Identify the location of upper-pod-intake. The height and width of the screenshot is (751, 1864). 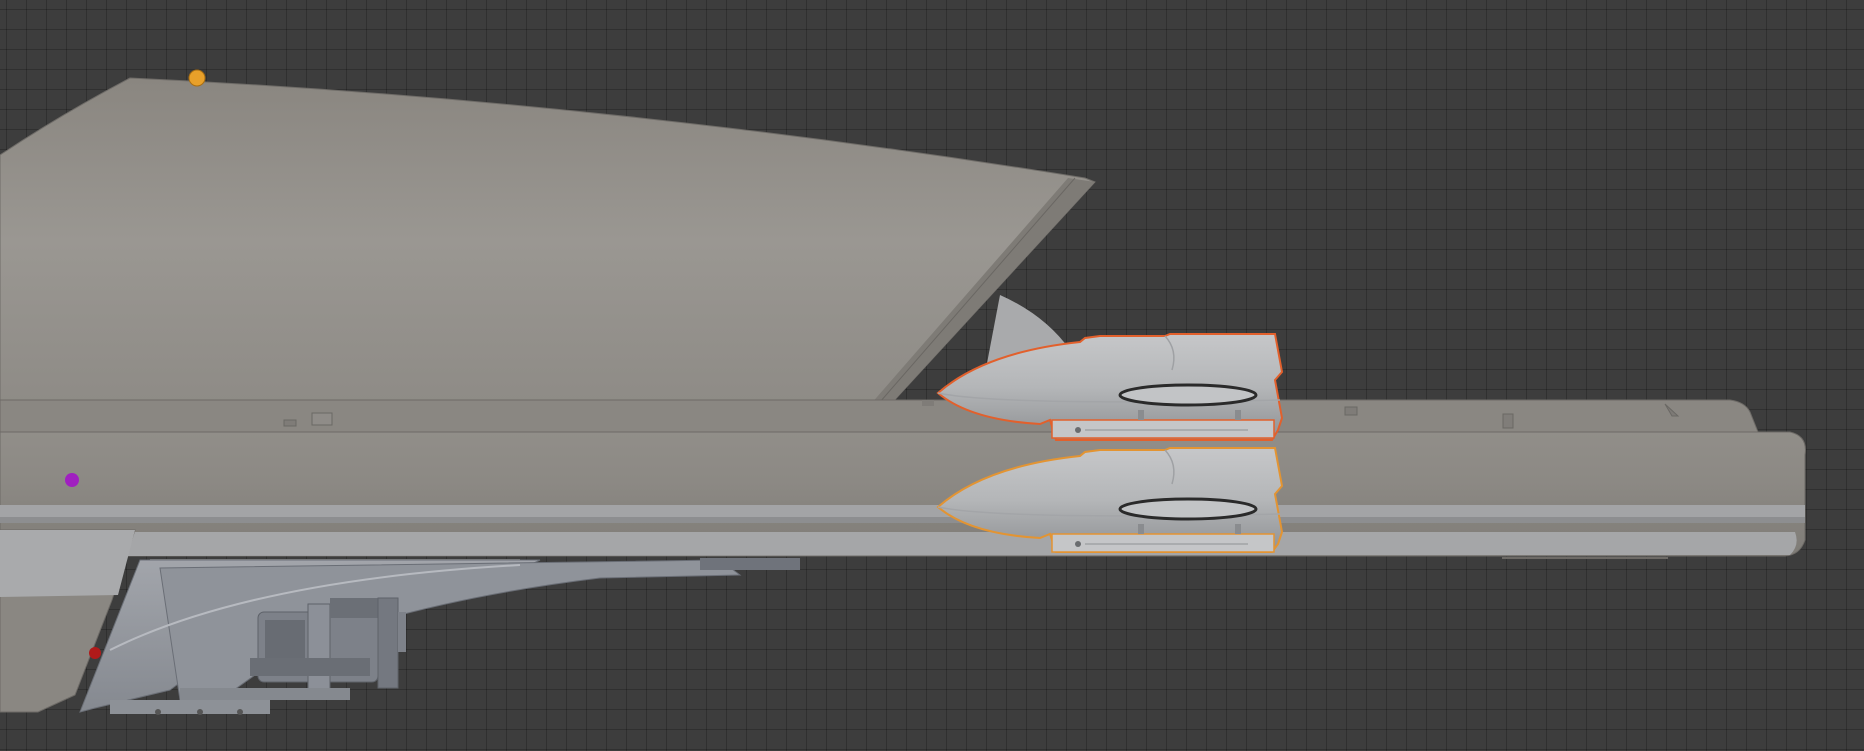
(1188, 395).